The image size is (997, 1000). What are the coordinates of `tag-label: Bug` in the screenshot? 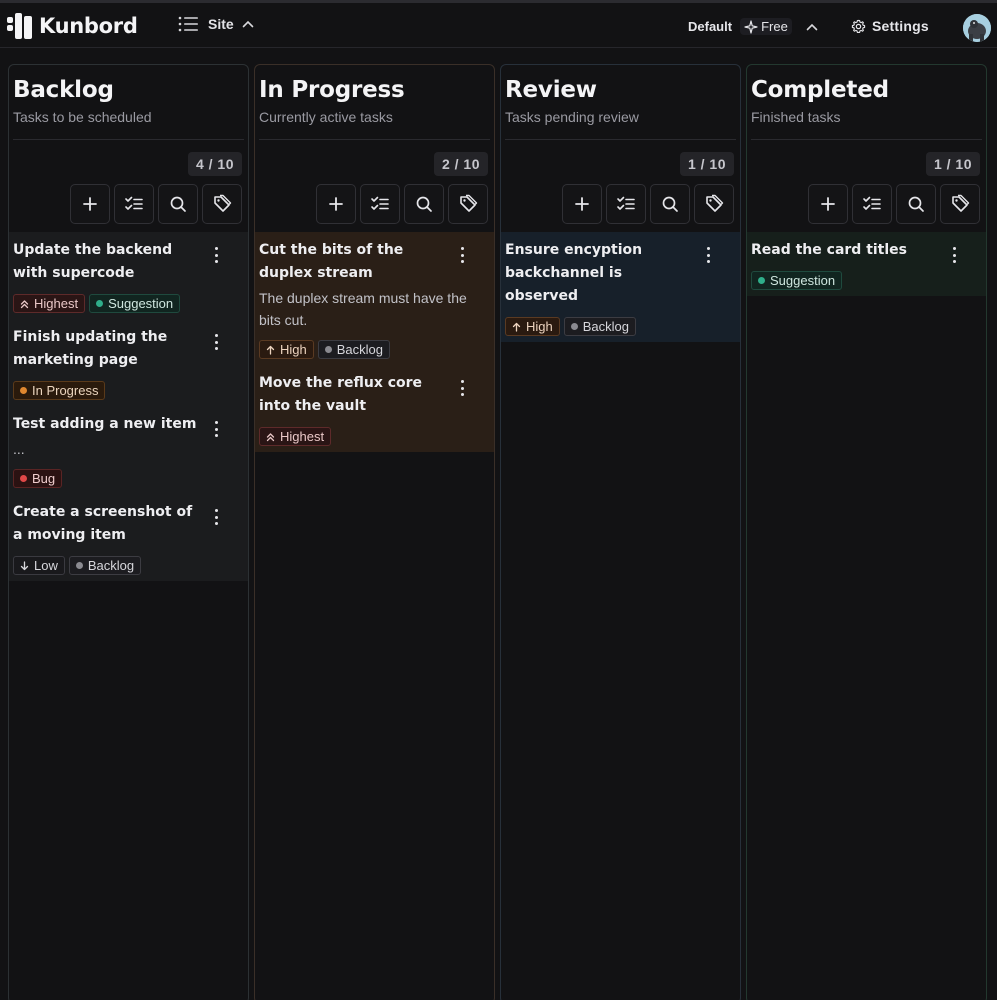 It's located at (44, 478).